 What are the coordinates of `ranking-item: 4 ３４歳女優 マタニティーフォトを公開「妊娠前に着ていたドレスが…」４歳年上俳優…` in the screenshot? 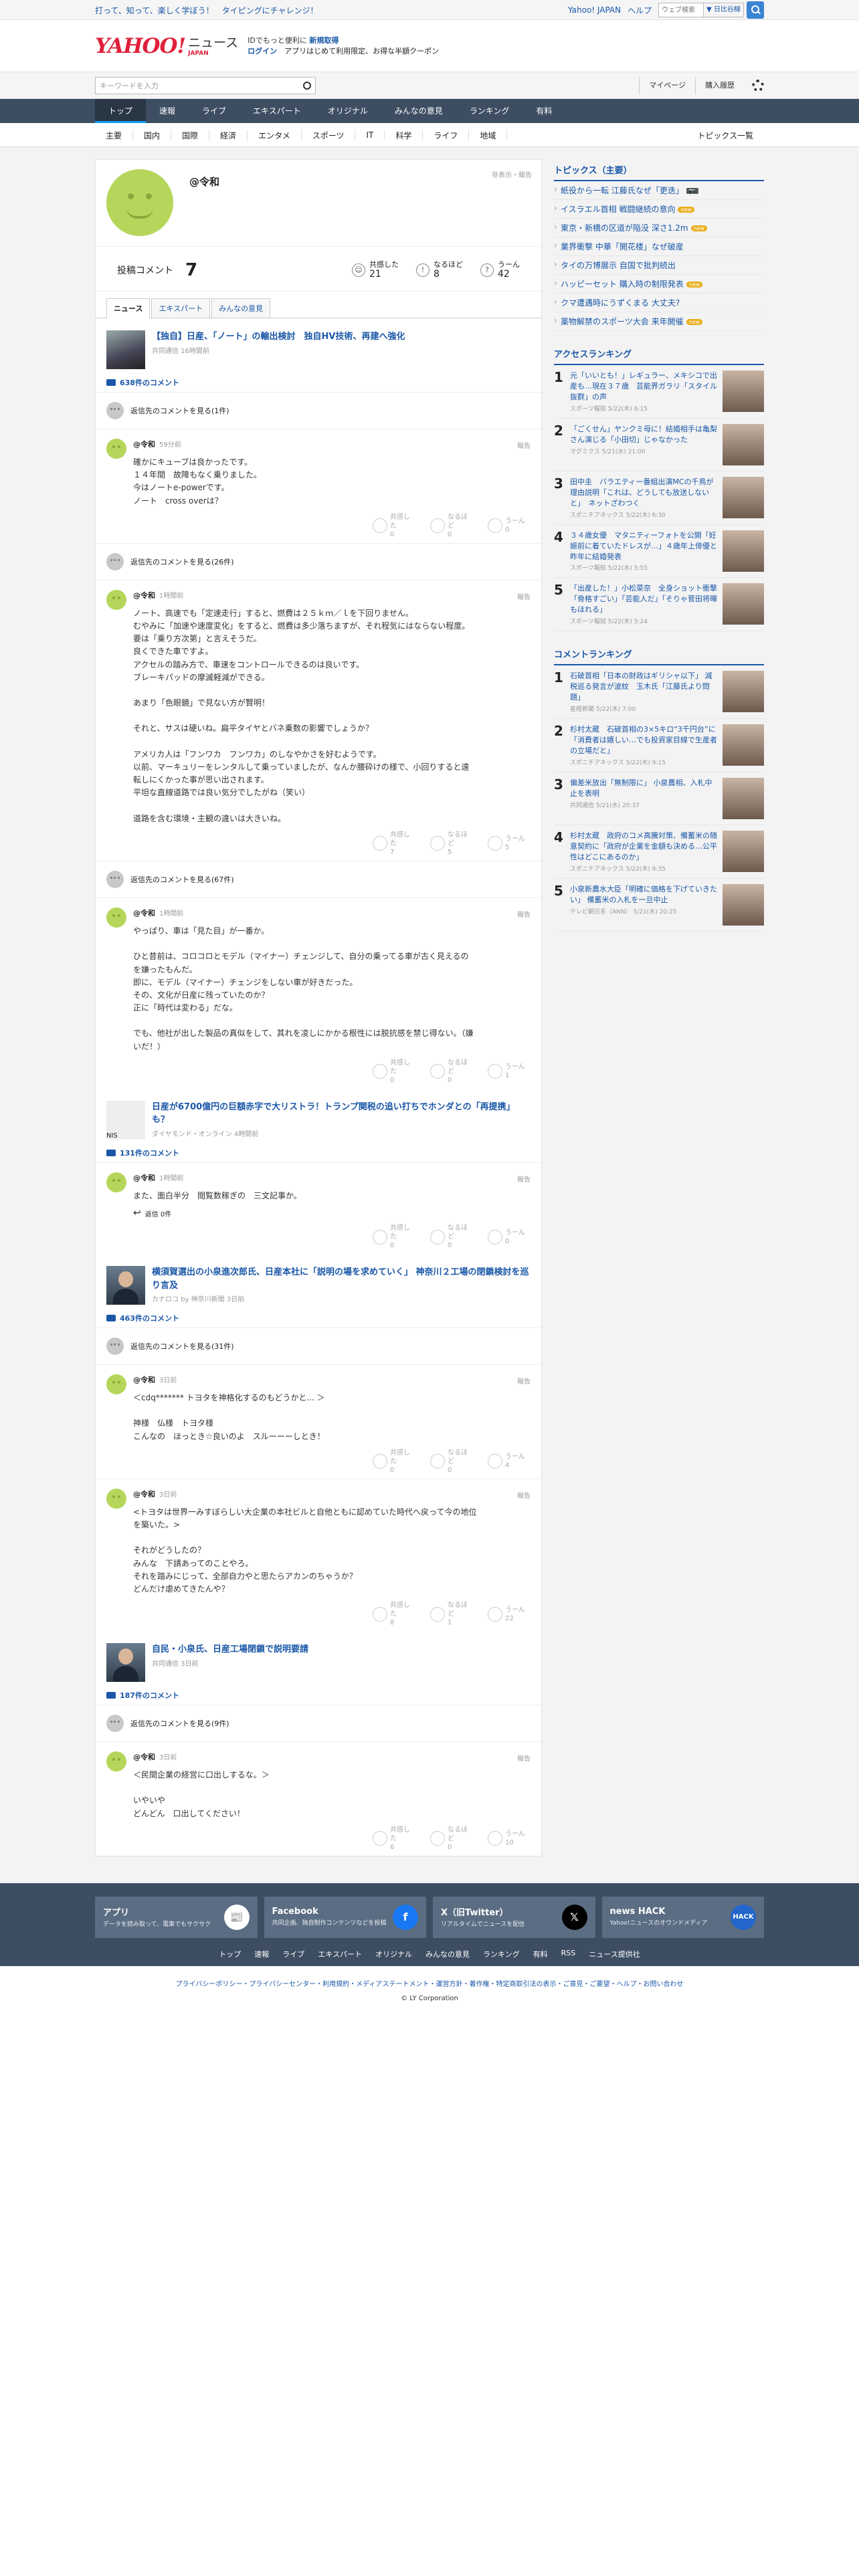 It's located at (659, 552).